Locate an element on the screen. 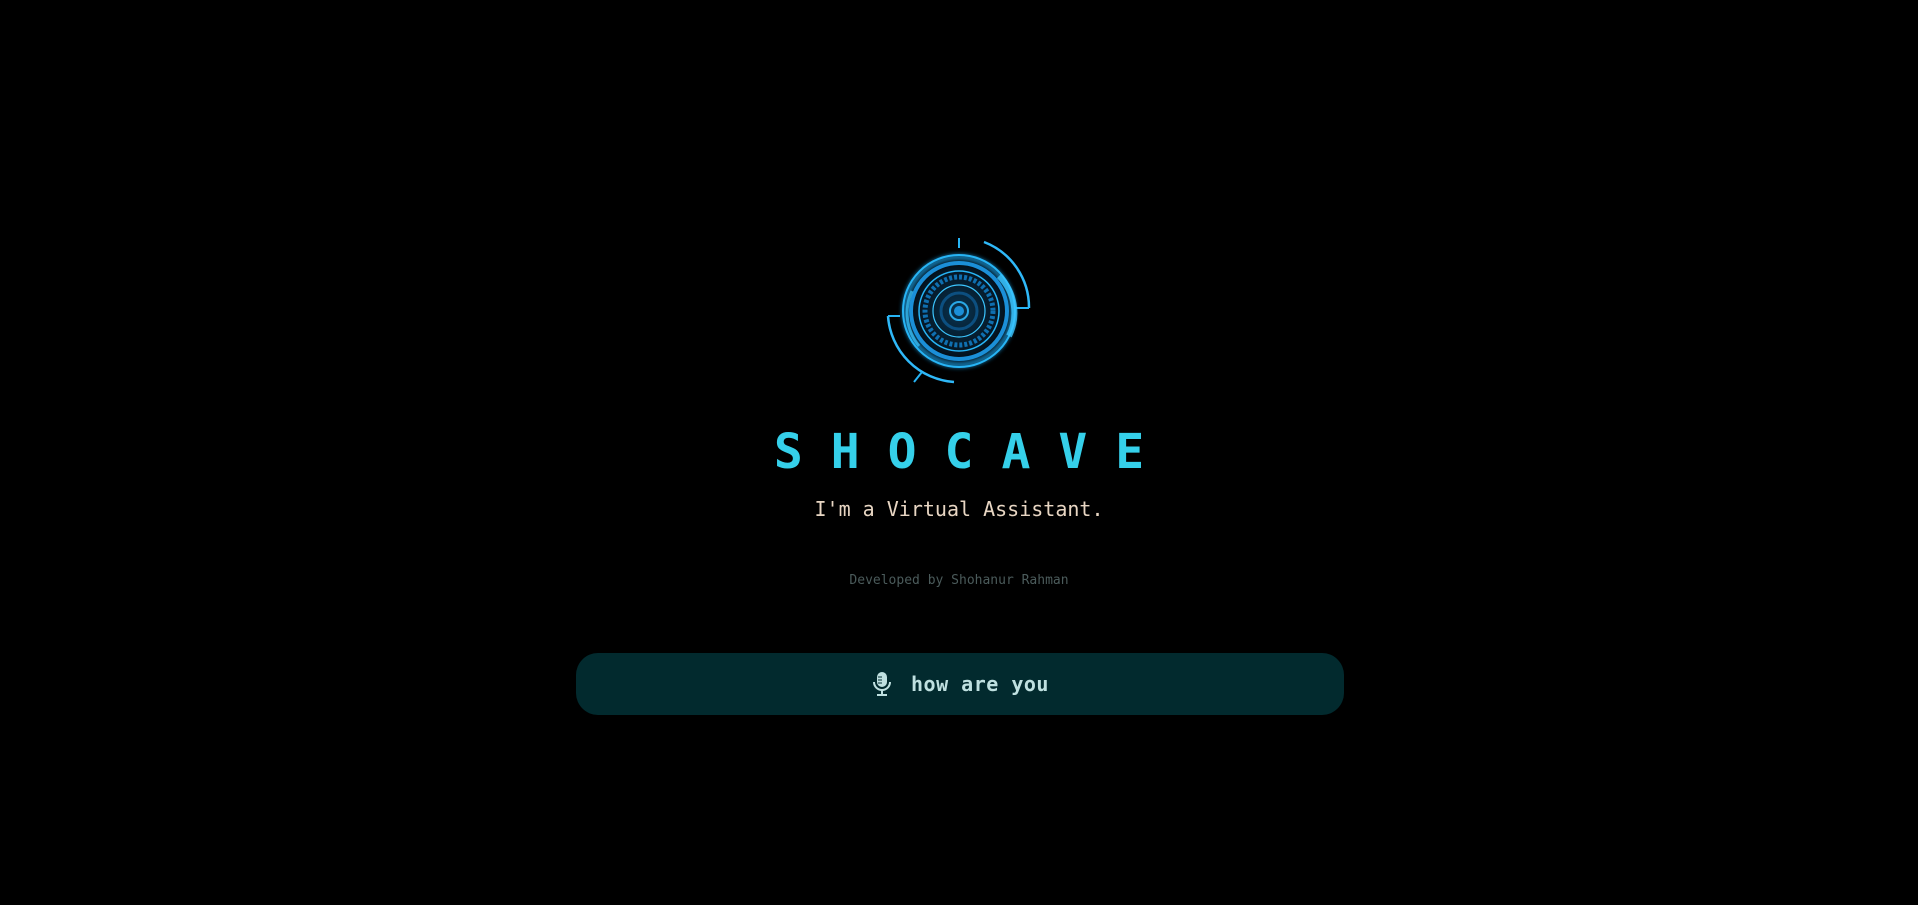  voice-input-bar: how are you is located at coordinates (960, 684).